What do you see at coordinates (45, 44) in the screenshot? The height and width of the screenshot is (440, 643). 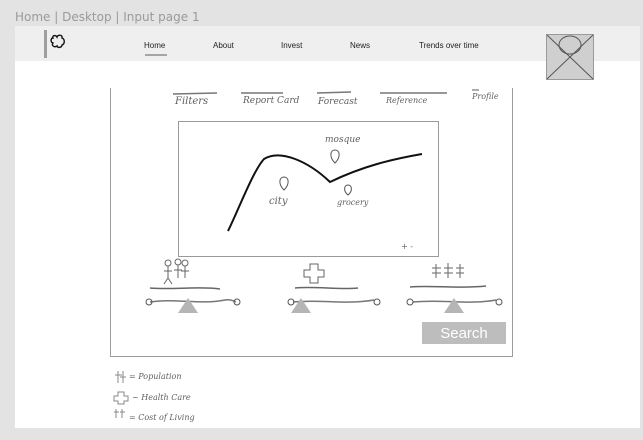 I see `nav-accent-bar` at bounding box center [45, 44].